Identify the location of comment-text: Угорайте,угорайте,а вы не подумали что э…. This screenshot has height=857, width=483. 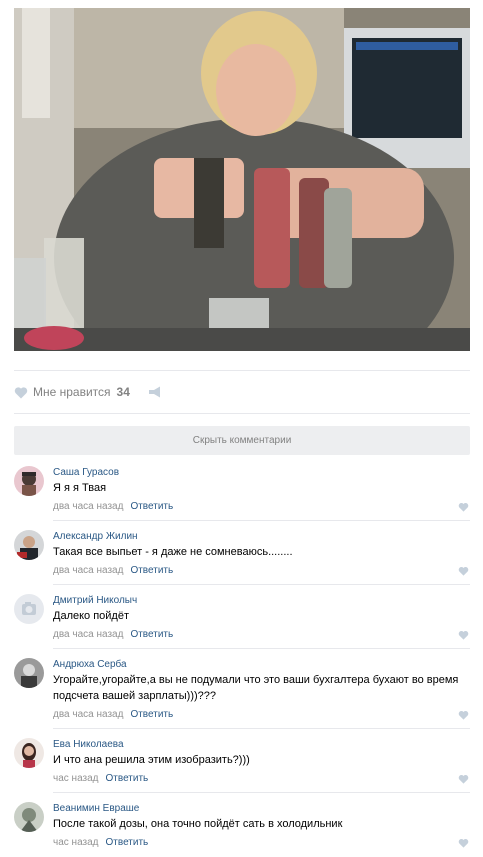
(256, 688).